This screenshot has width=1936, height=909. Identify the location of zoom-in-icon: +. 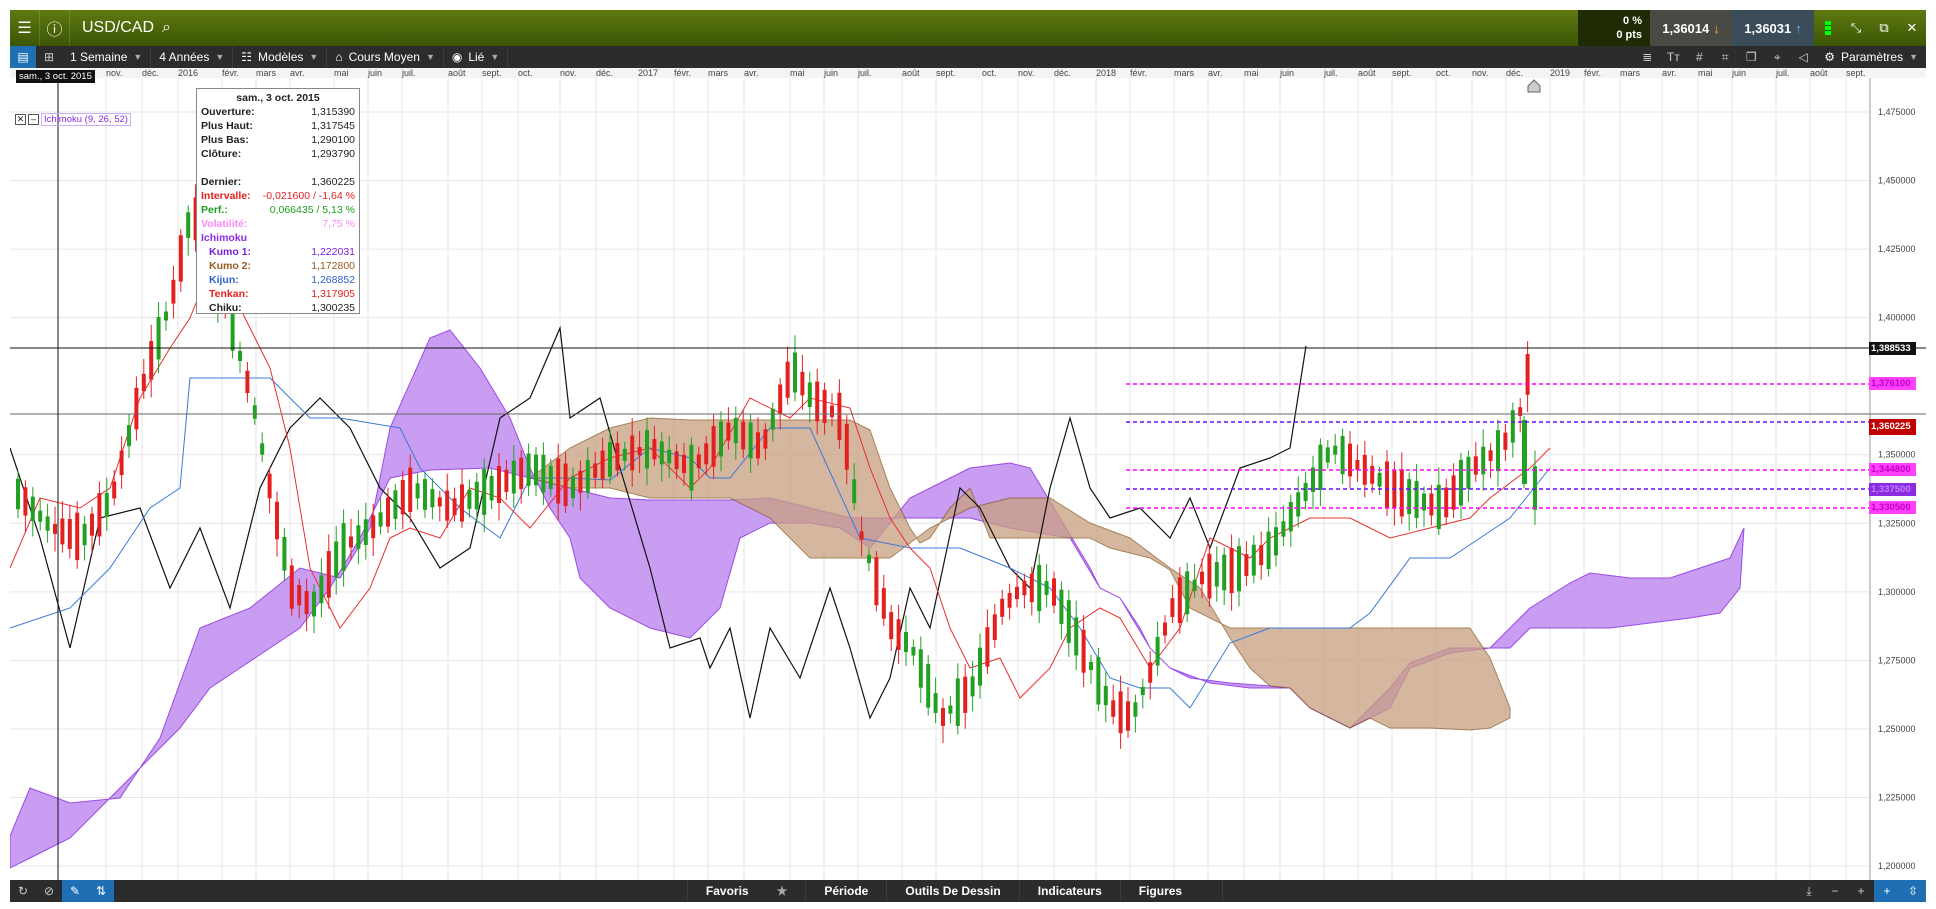
(1861, 891).